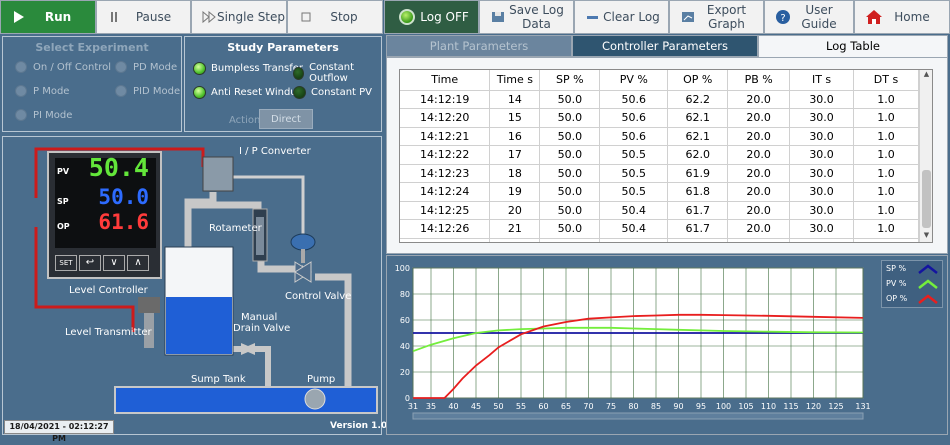 This screenshot has width=950, height=445. Describe the element at coordinates (248, 92) in the screenshot. I see `toggle-anti-reset-windup: Anti Reset Windup` at that location.